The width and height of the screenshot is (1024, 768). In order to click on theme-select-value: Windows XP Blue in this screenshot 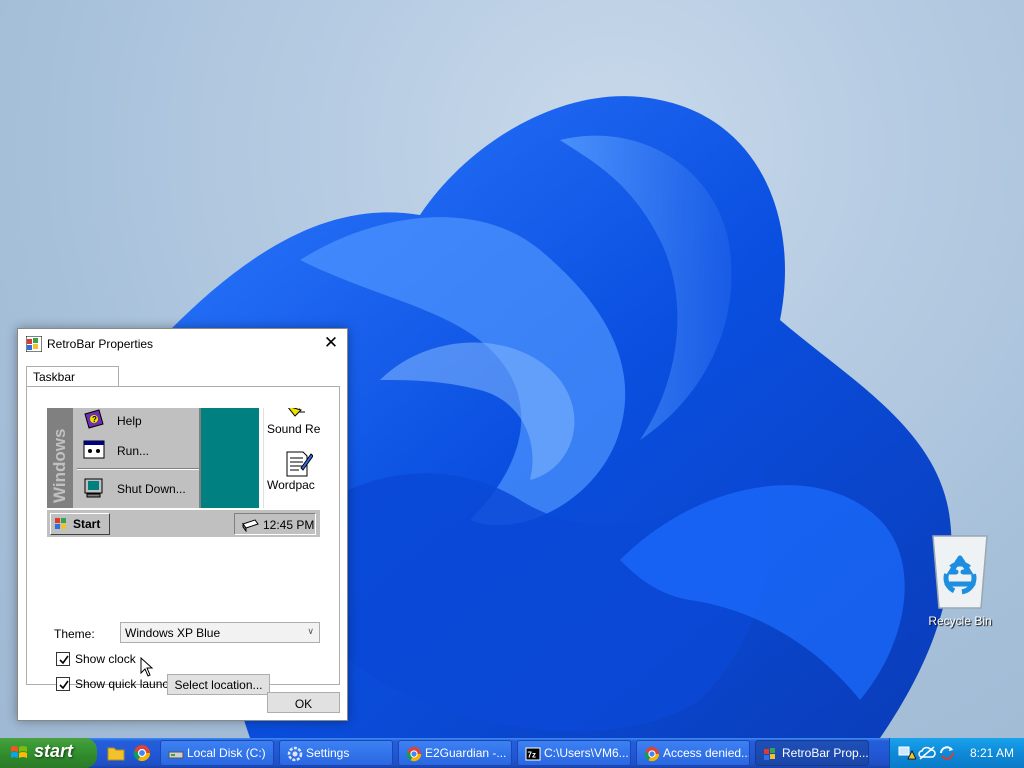, I will do `click(173, 633)`.